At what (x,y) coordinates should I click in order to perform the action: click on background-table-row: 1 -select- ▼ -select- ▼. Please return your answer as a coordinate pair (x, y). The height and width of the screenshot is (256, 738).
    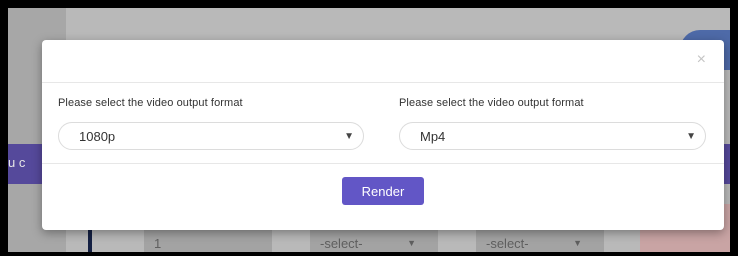
    Looking at the image, I should click on (374, 240).